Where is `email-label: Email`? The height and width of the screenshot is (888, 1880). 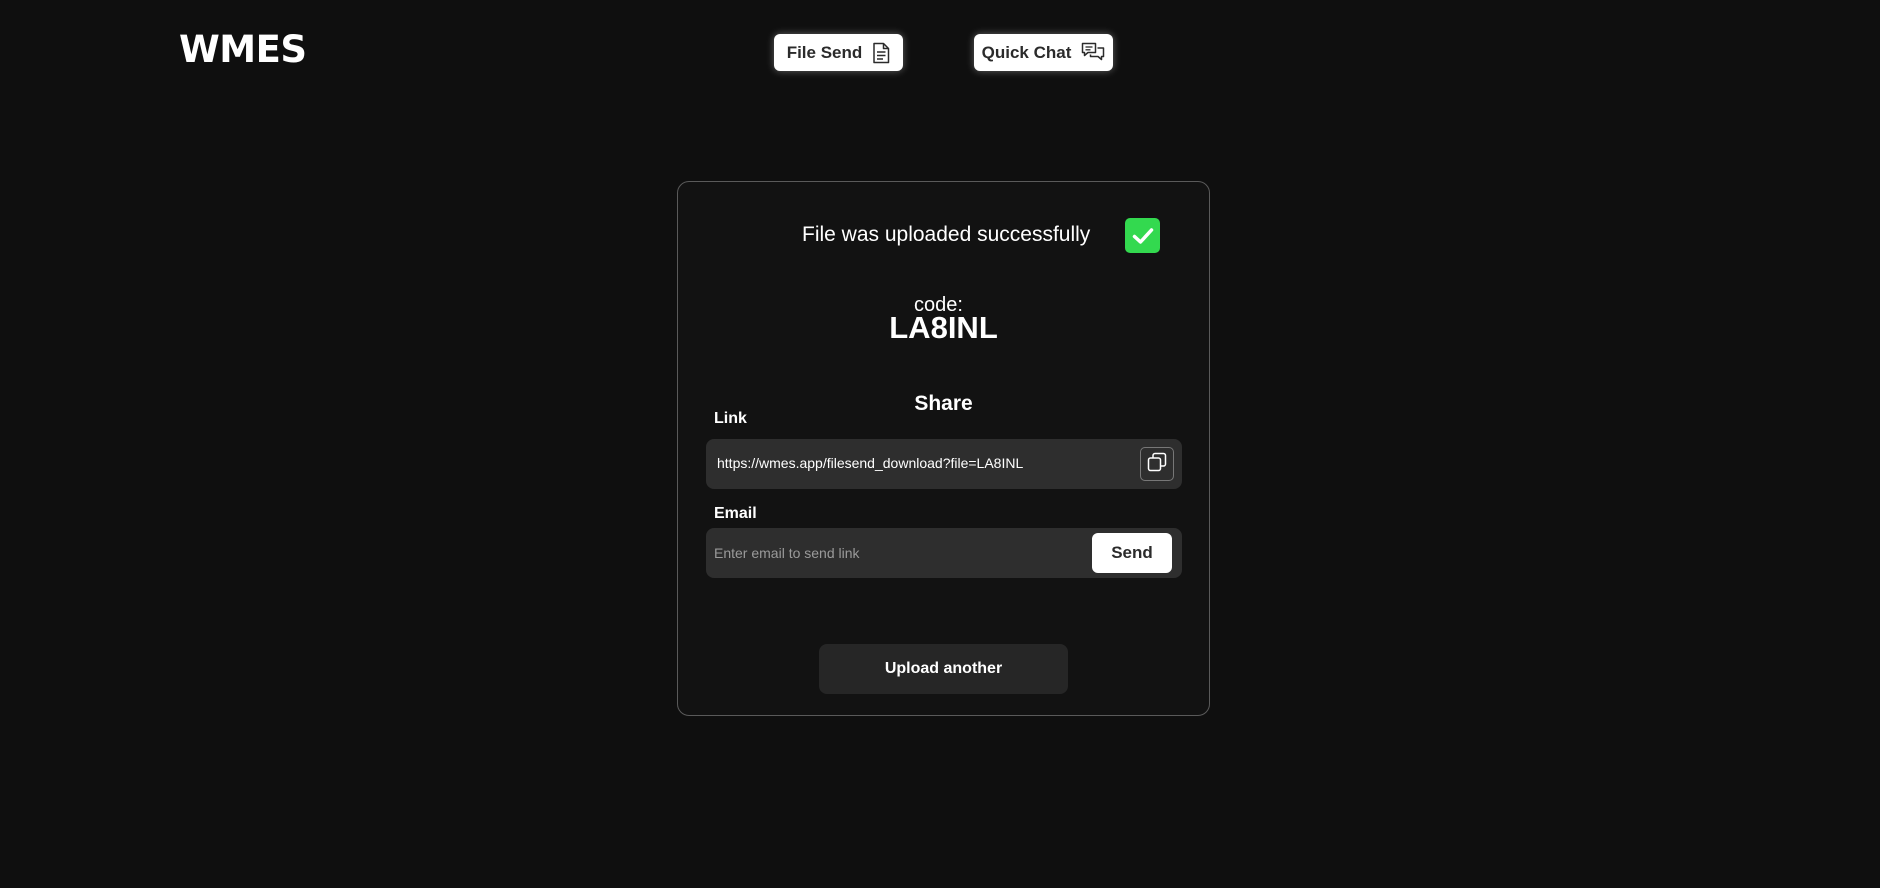 email-label: Email is located at coordinates (735, 513).